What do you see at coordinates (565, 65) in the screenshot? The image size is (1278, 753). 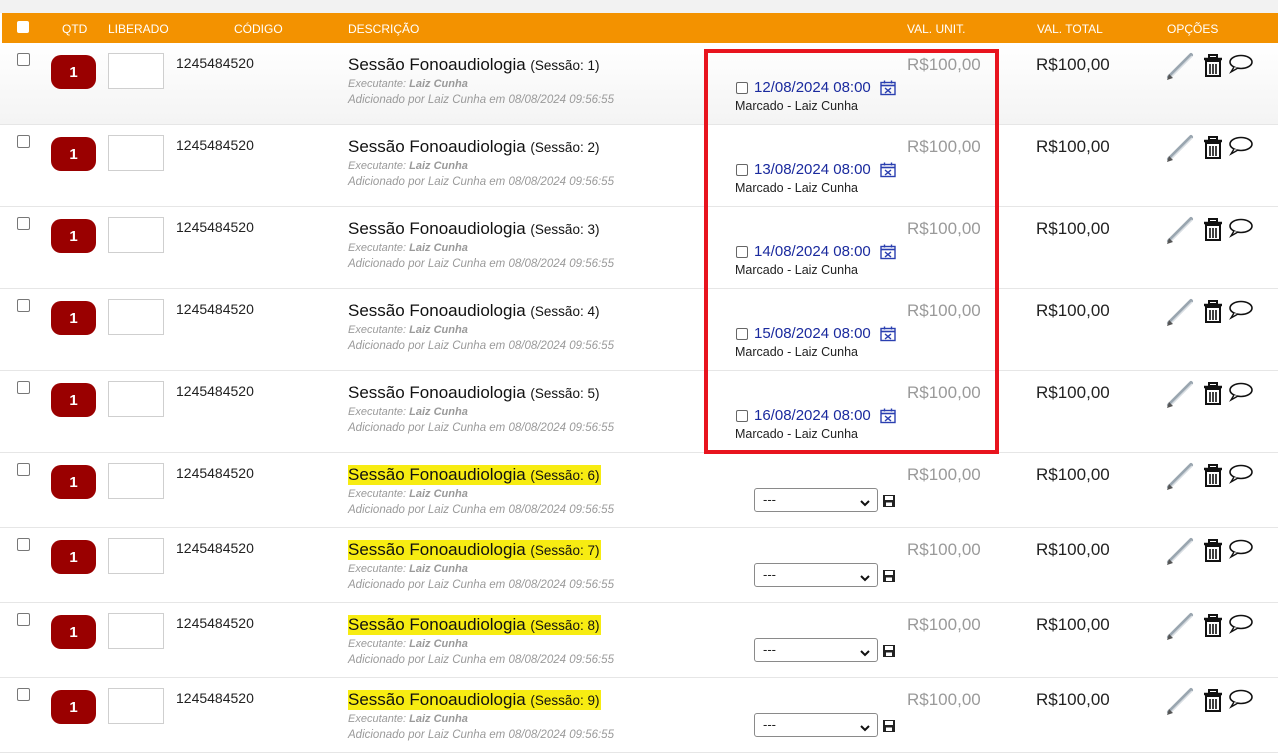 I see `session-number: (Sessão: 1)` at bounding box center [565, 65].